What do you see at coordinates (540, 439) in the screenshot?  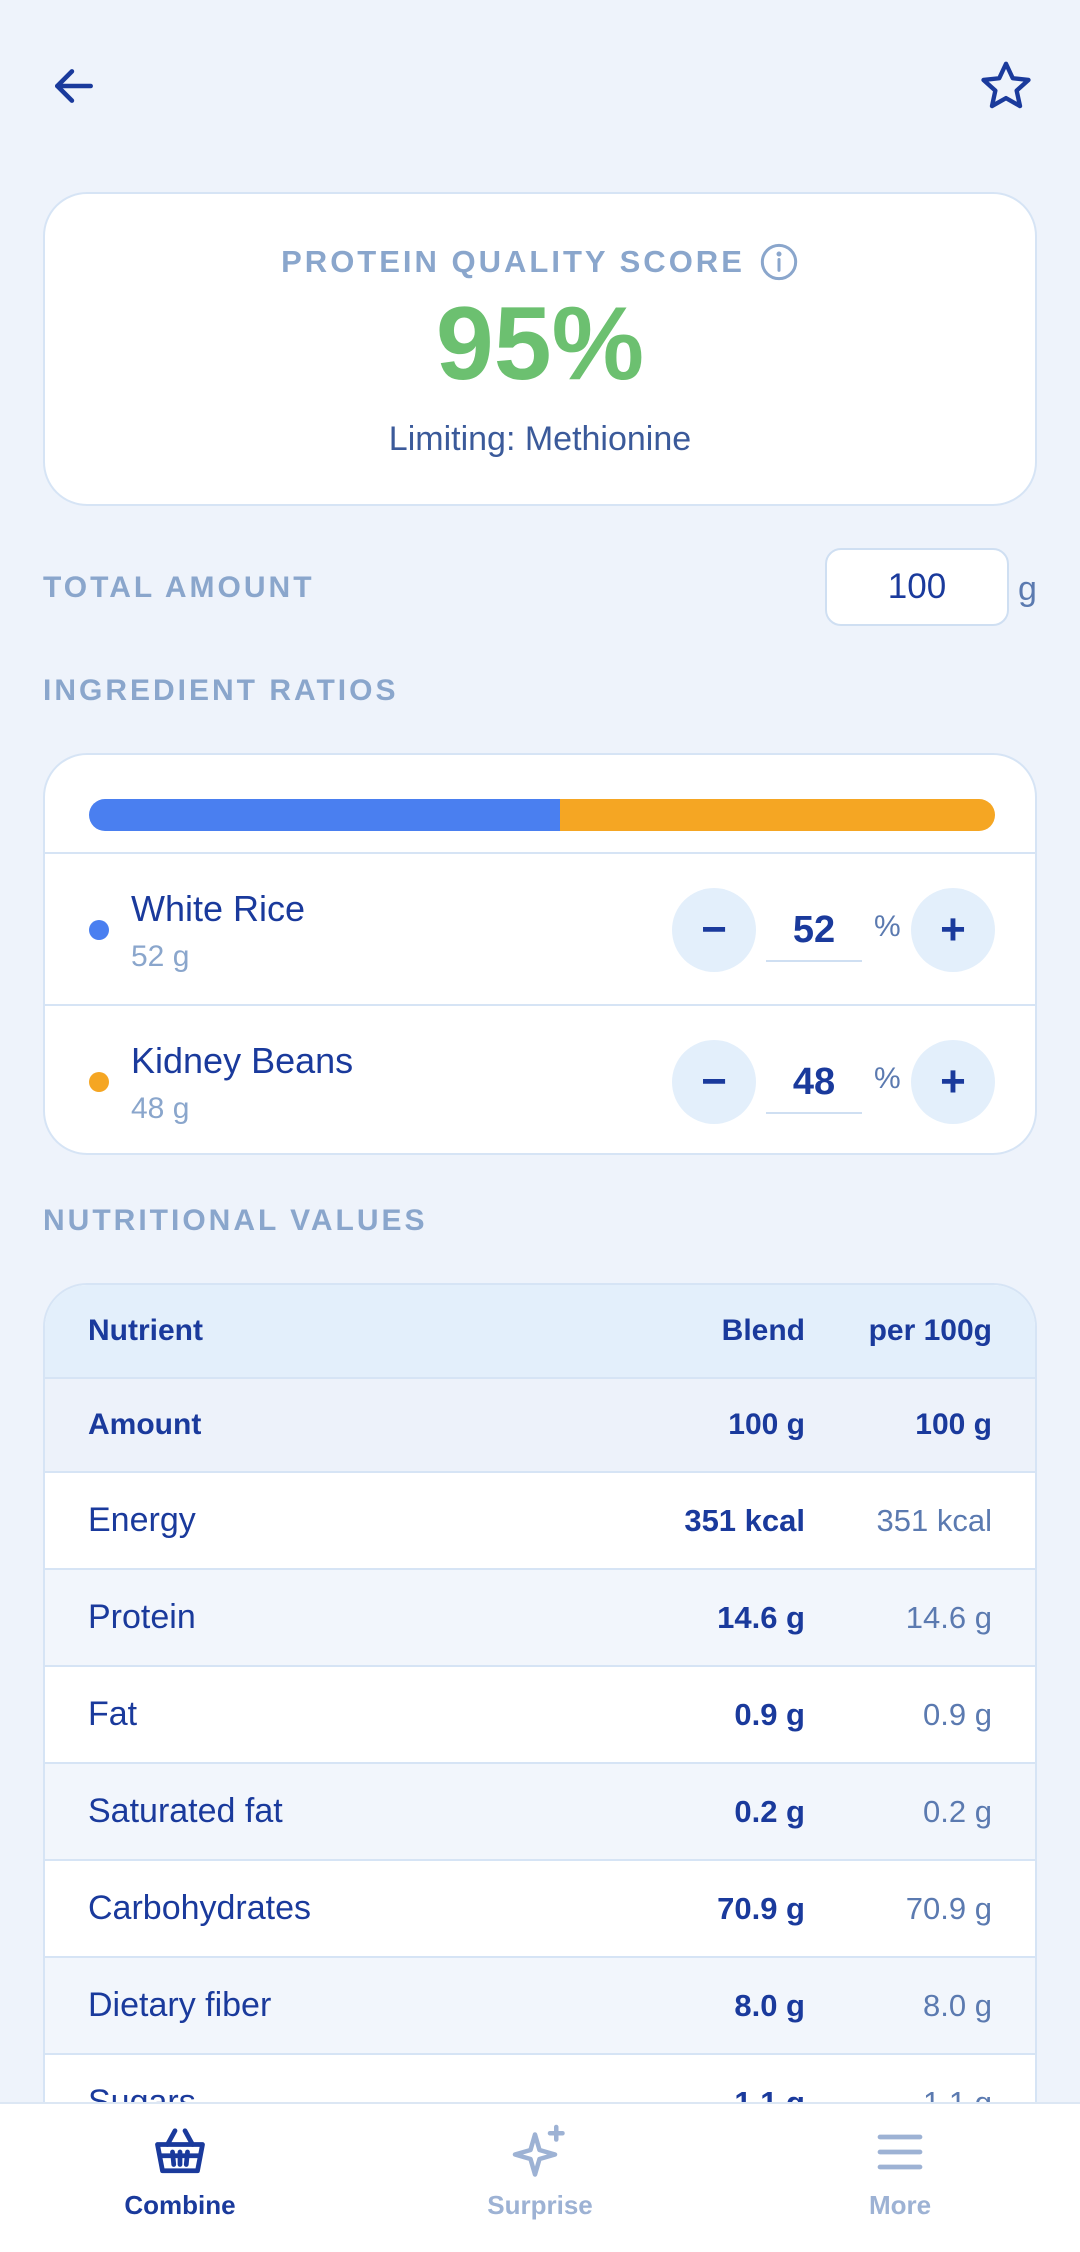 I see `limiting-amino-acid: Limiting: Methionine` at bounding box center [540, 439].